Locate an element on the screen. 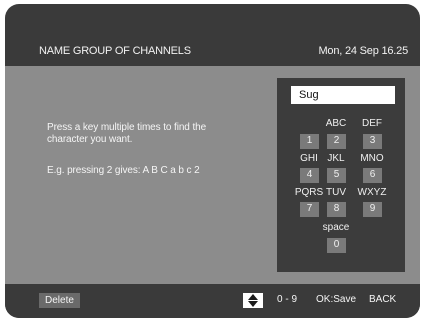  key-1-digit: 1 is located at coordinates (309, 140).